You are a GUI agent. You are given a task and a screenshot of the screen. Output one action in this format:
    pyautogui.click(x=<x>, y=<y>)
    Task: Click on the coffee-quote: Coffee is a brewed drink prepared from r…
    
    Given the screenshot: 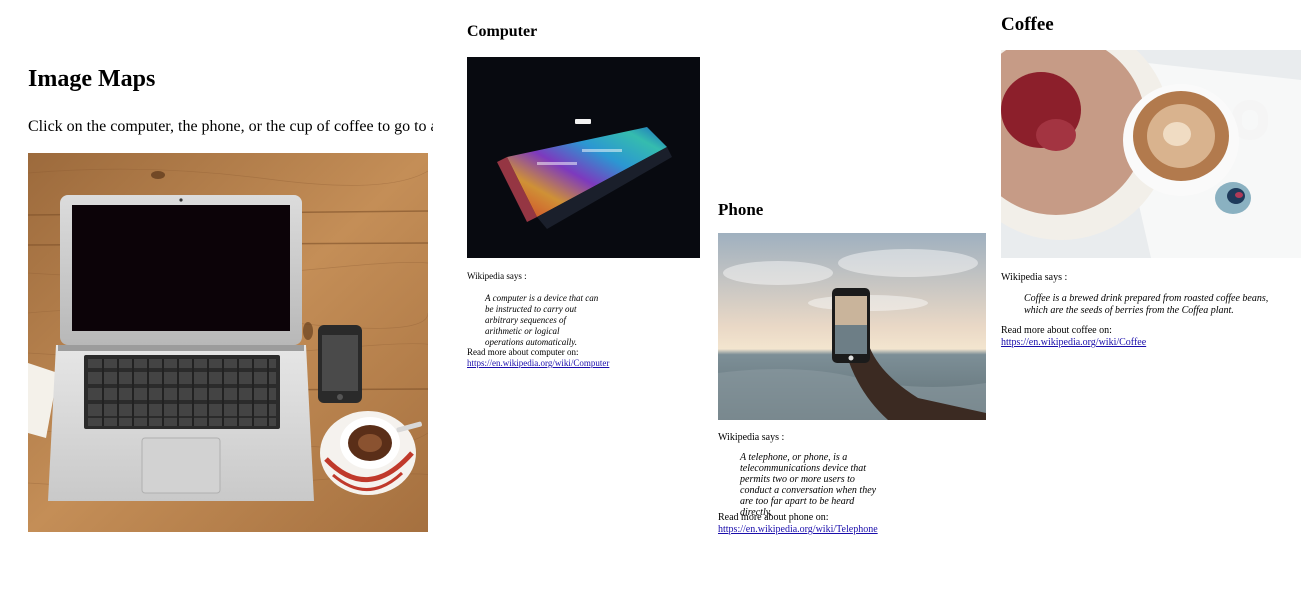 What is the action you would take?
    pyautogui.click(x=1146, y=304)
    